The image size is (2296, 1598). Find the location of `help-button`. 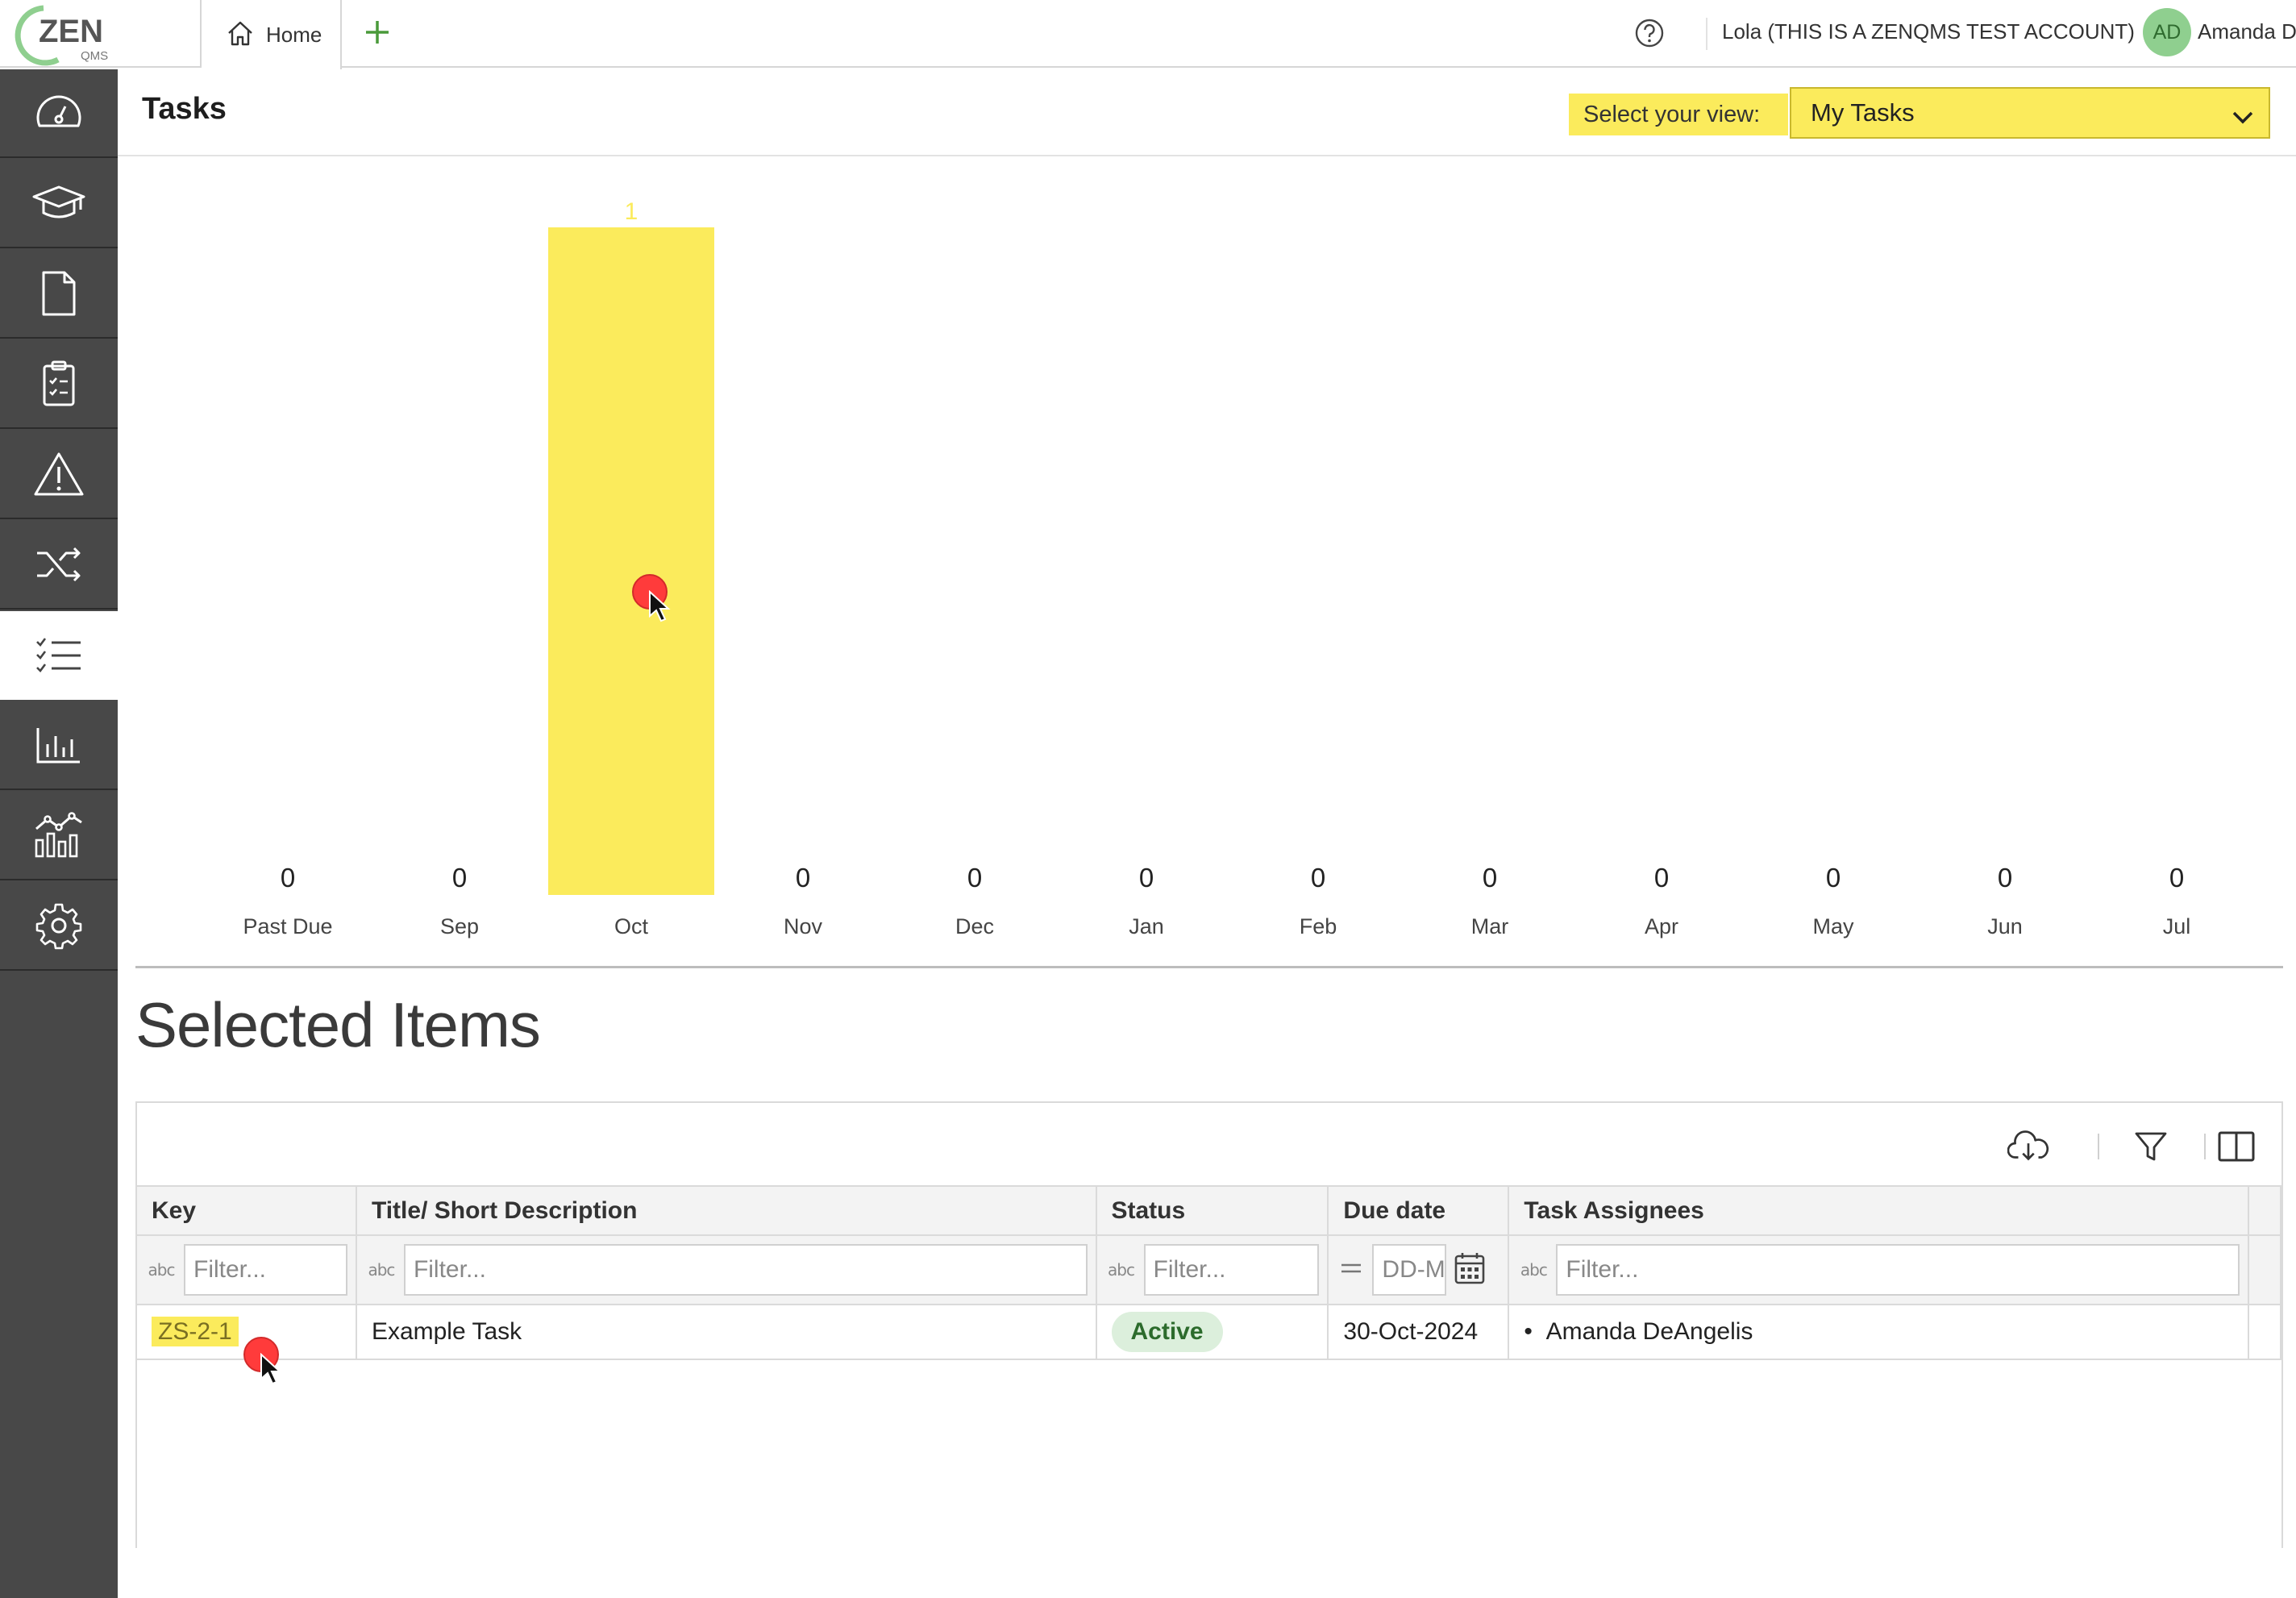

help-button is located at coordinates (1649, 33).